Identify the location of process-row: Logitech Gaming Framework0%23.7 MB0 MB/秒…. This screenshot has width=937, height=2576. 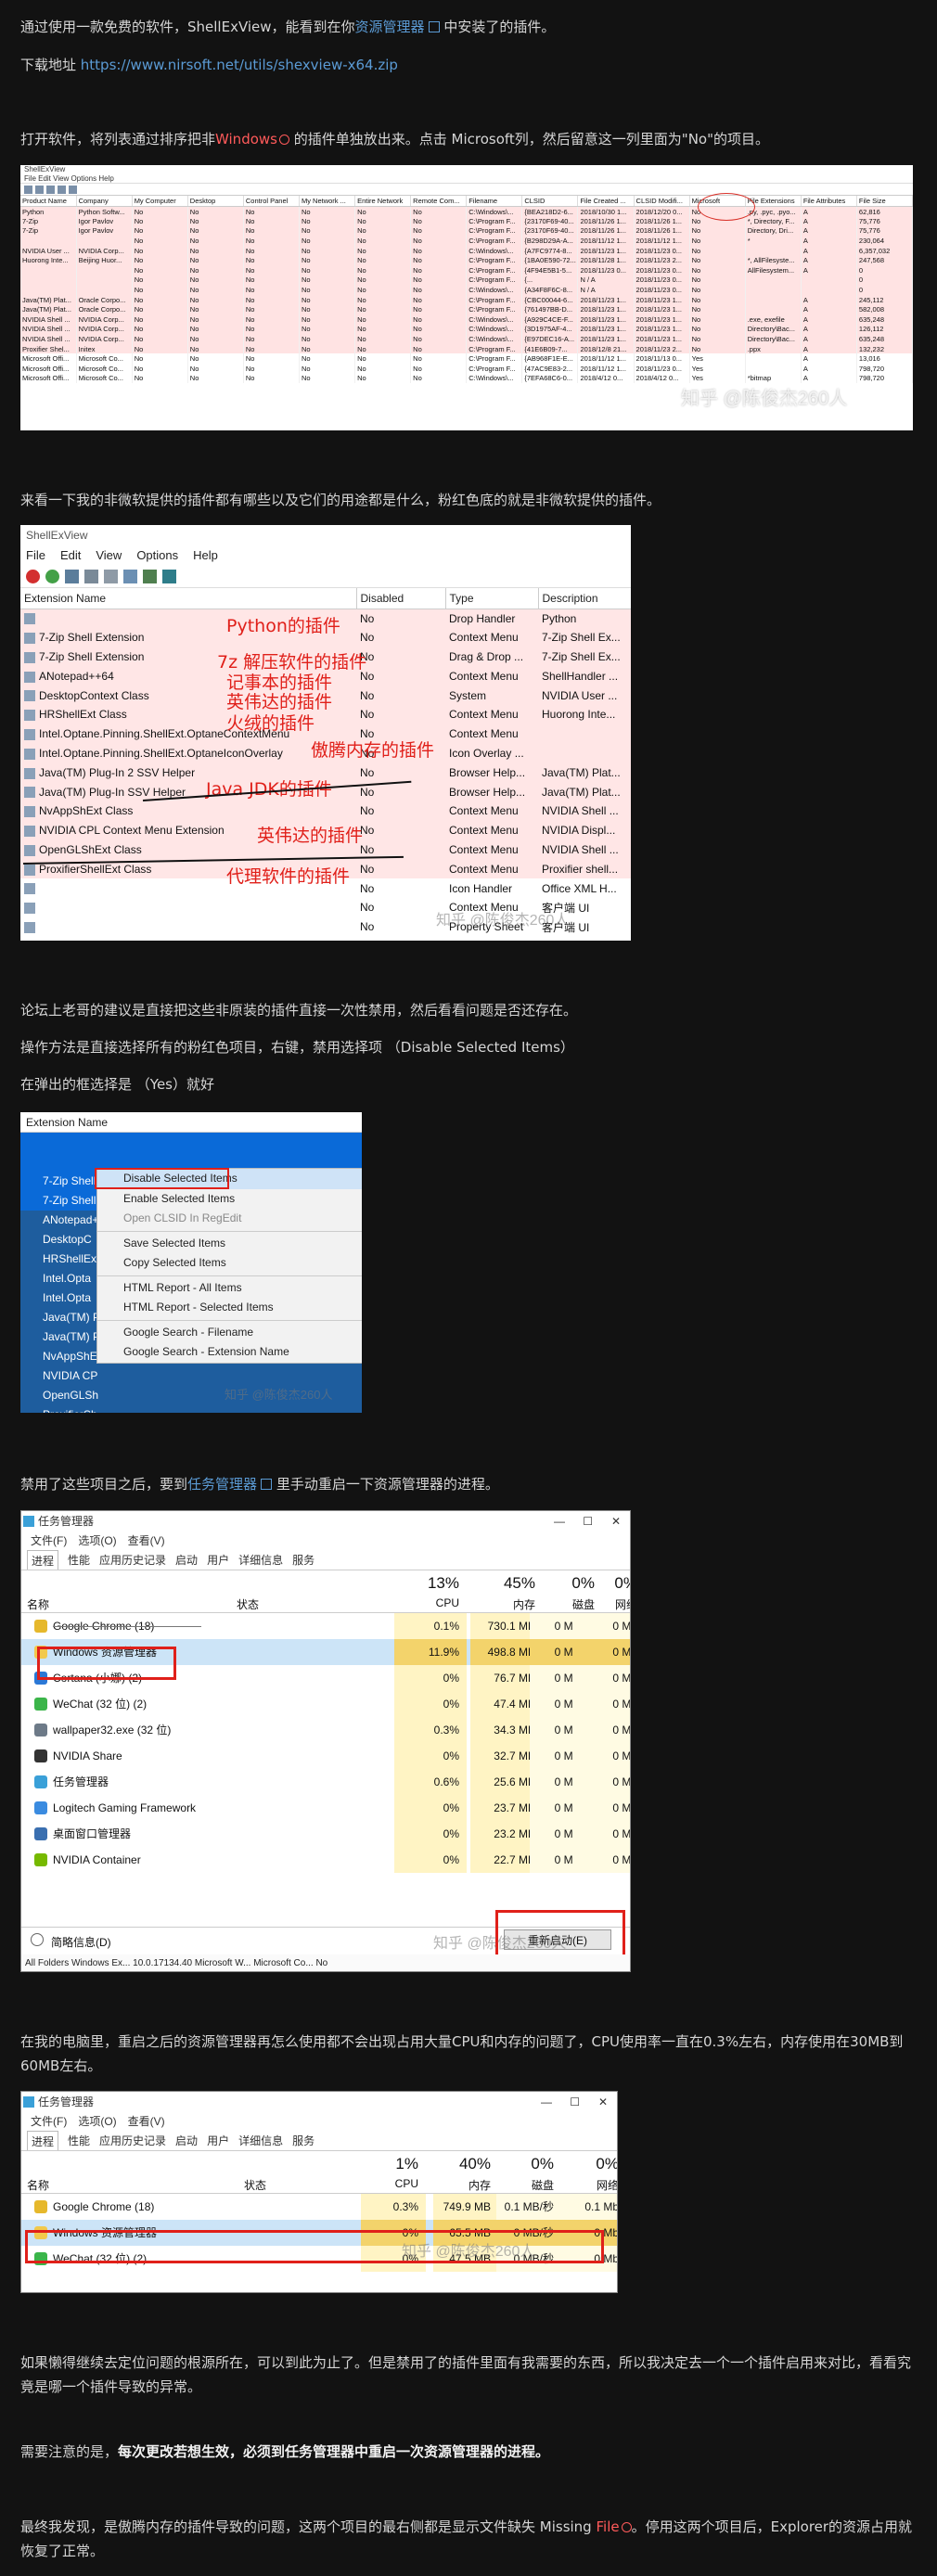
(325, 1808).